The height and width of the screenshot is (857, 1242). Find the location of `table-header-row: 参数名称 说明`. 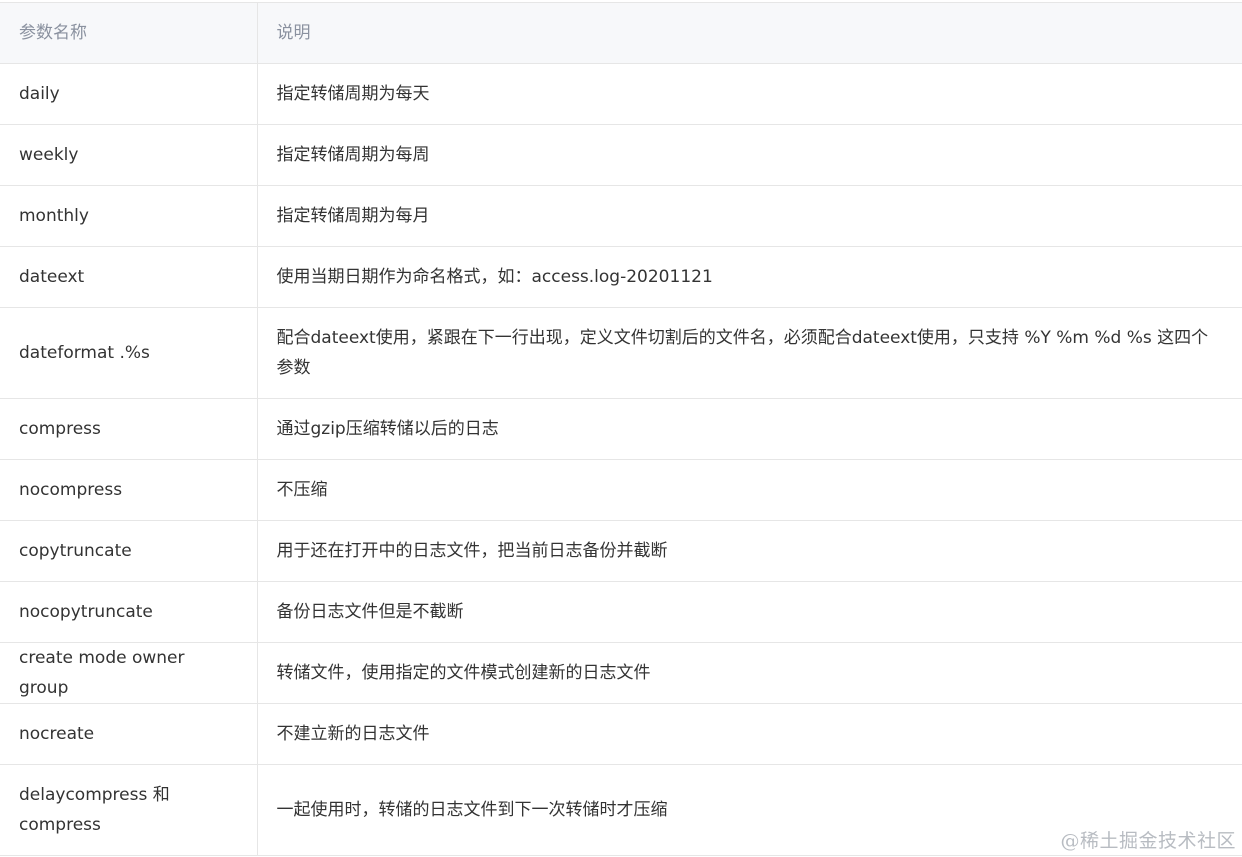

table-header-row: 参数名称 说明 is located at coordinates (621, 33).